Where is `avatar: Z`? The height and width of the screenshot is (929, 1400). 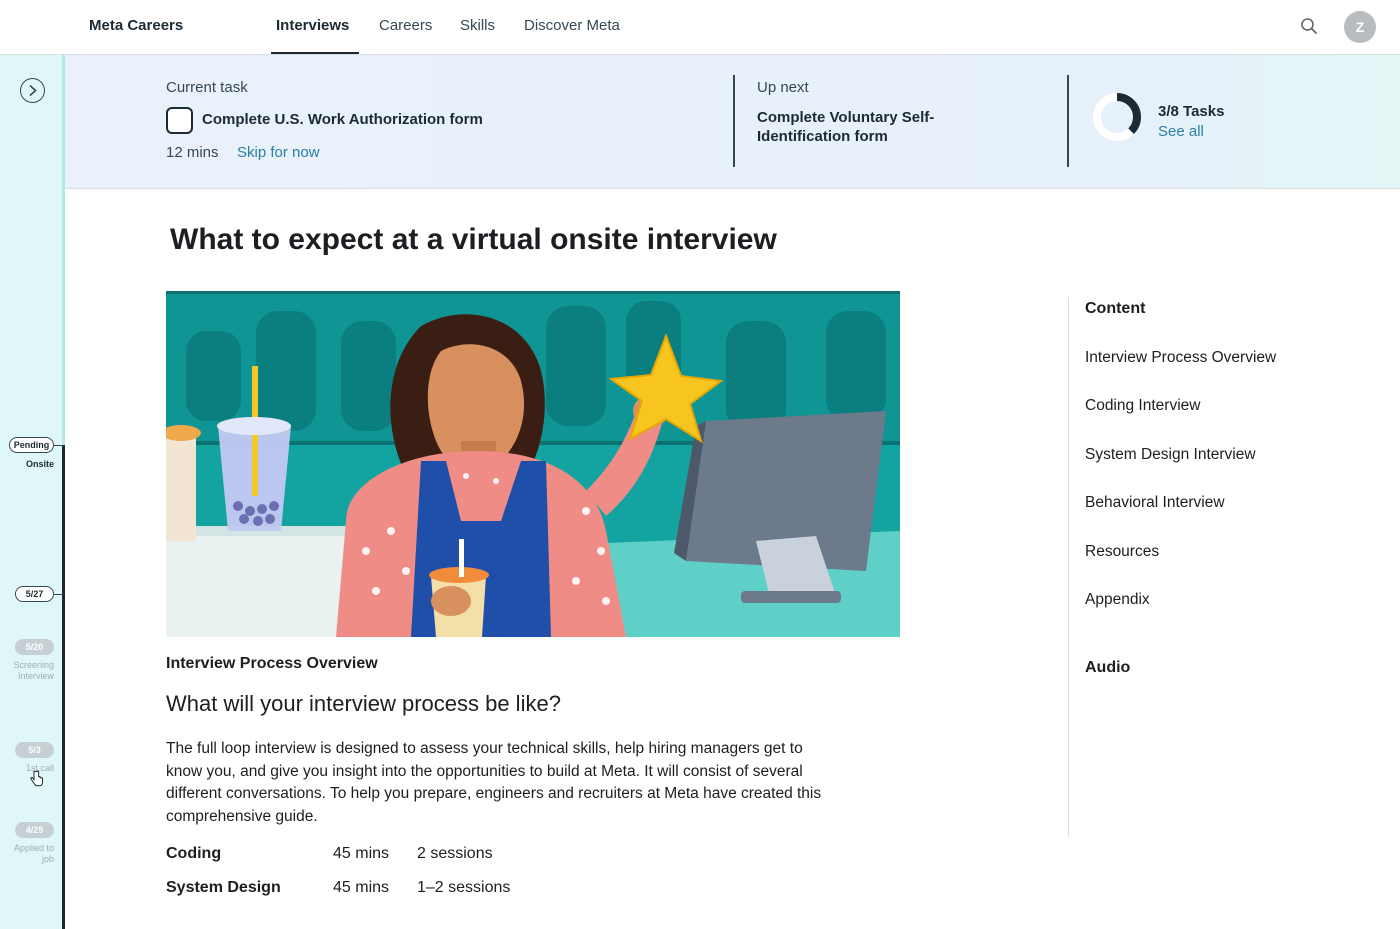
avatar: Z is located at coordinates (1360, 27).